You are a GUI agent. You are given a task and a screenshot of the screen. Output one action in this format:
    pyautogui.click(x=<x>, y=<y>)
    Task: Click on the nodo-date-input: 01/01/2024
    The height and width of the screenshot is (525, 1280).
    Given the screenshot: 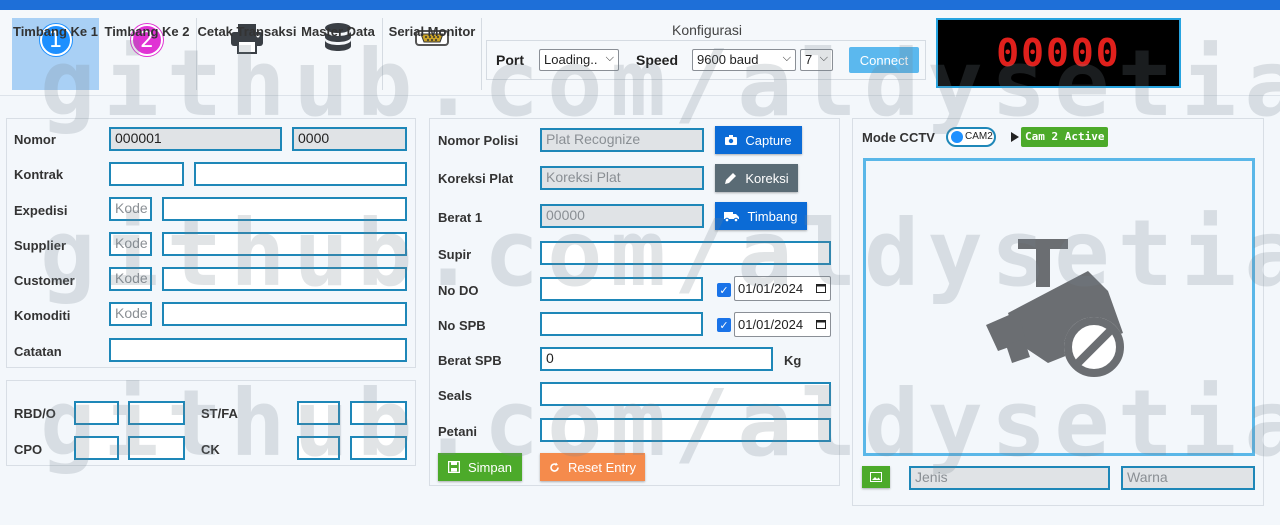 What is the action you would take?
    pyautogui.click(x=782, y=288)
    